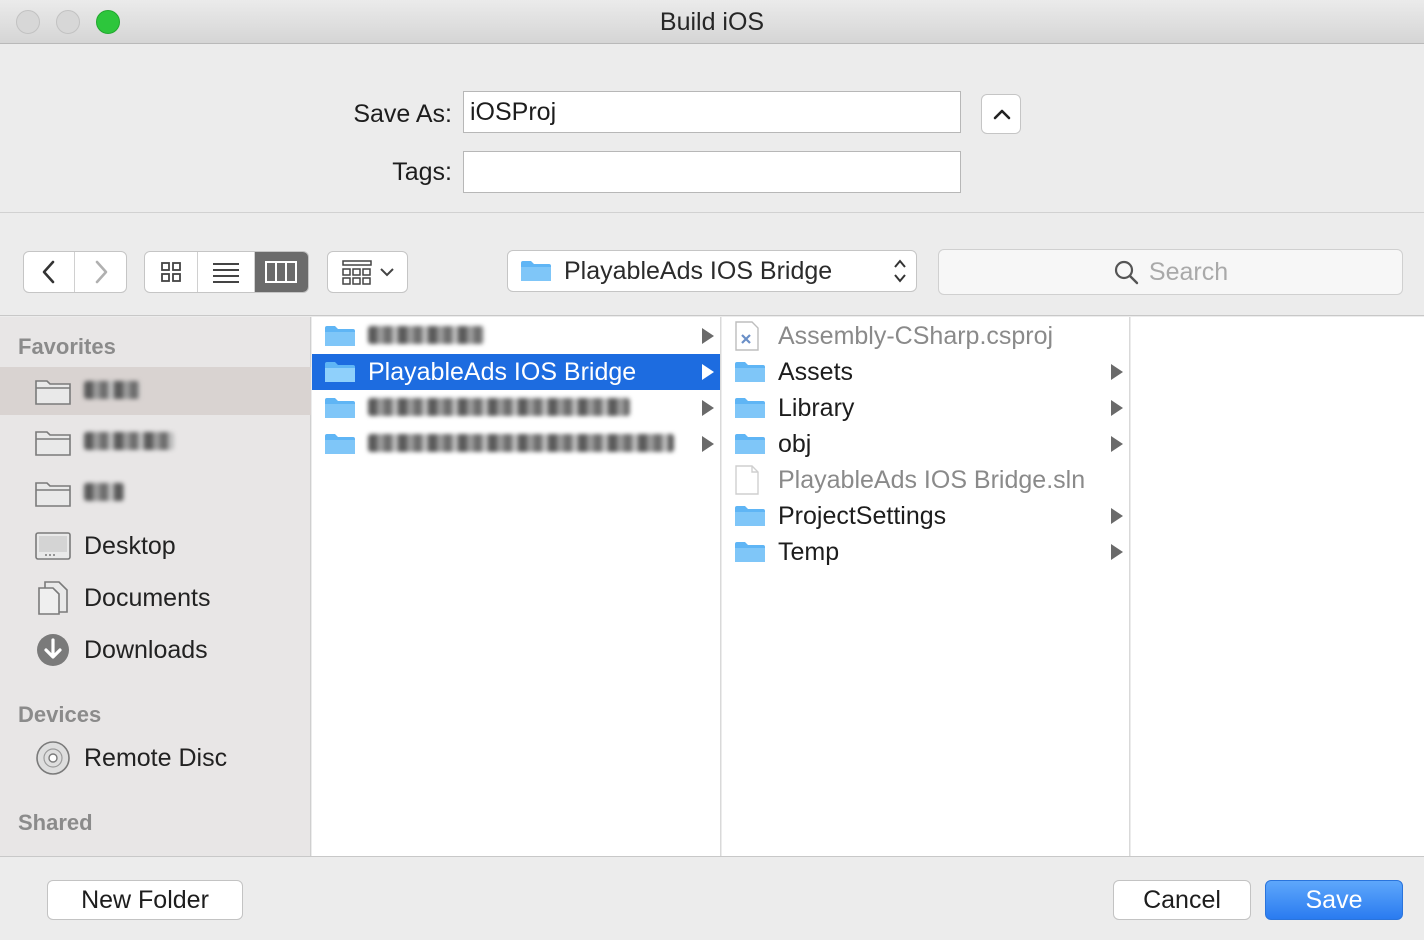 This screenshot has height=940, width=1424. What do you see at coordinates (816, 371) in the screenshot?
I see `list-item-label: Assets` at bounding box center [816, 371].